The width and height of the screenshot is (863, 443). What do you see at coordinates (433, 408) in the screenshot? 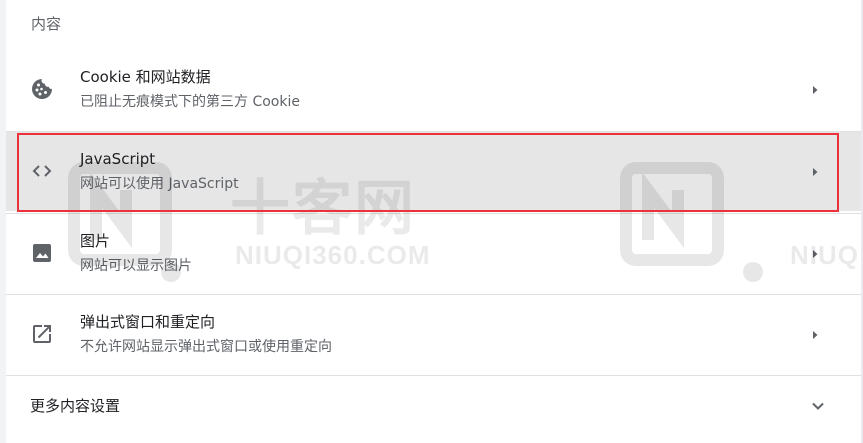
I see `more-content-settings-row: 更多内容设置` at bounding box center [433, 408].